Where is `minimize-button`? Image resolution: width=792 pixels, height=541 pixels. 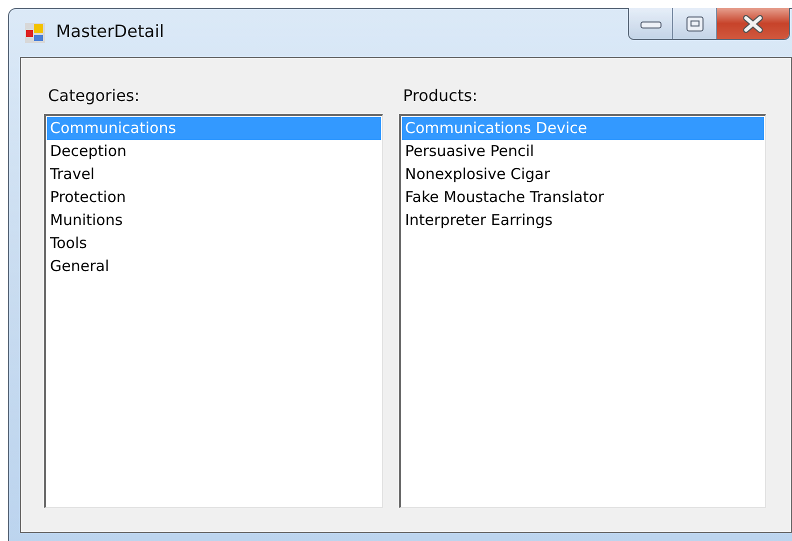
minimize-button is located at coordinates (651, 23).